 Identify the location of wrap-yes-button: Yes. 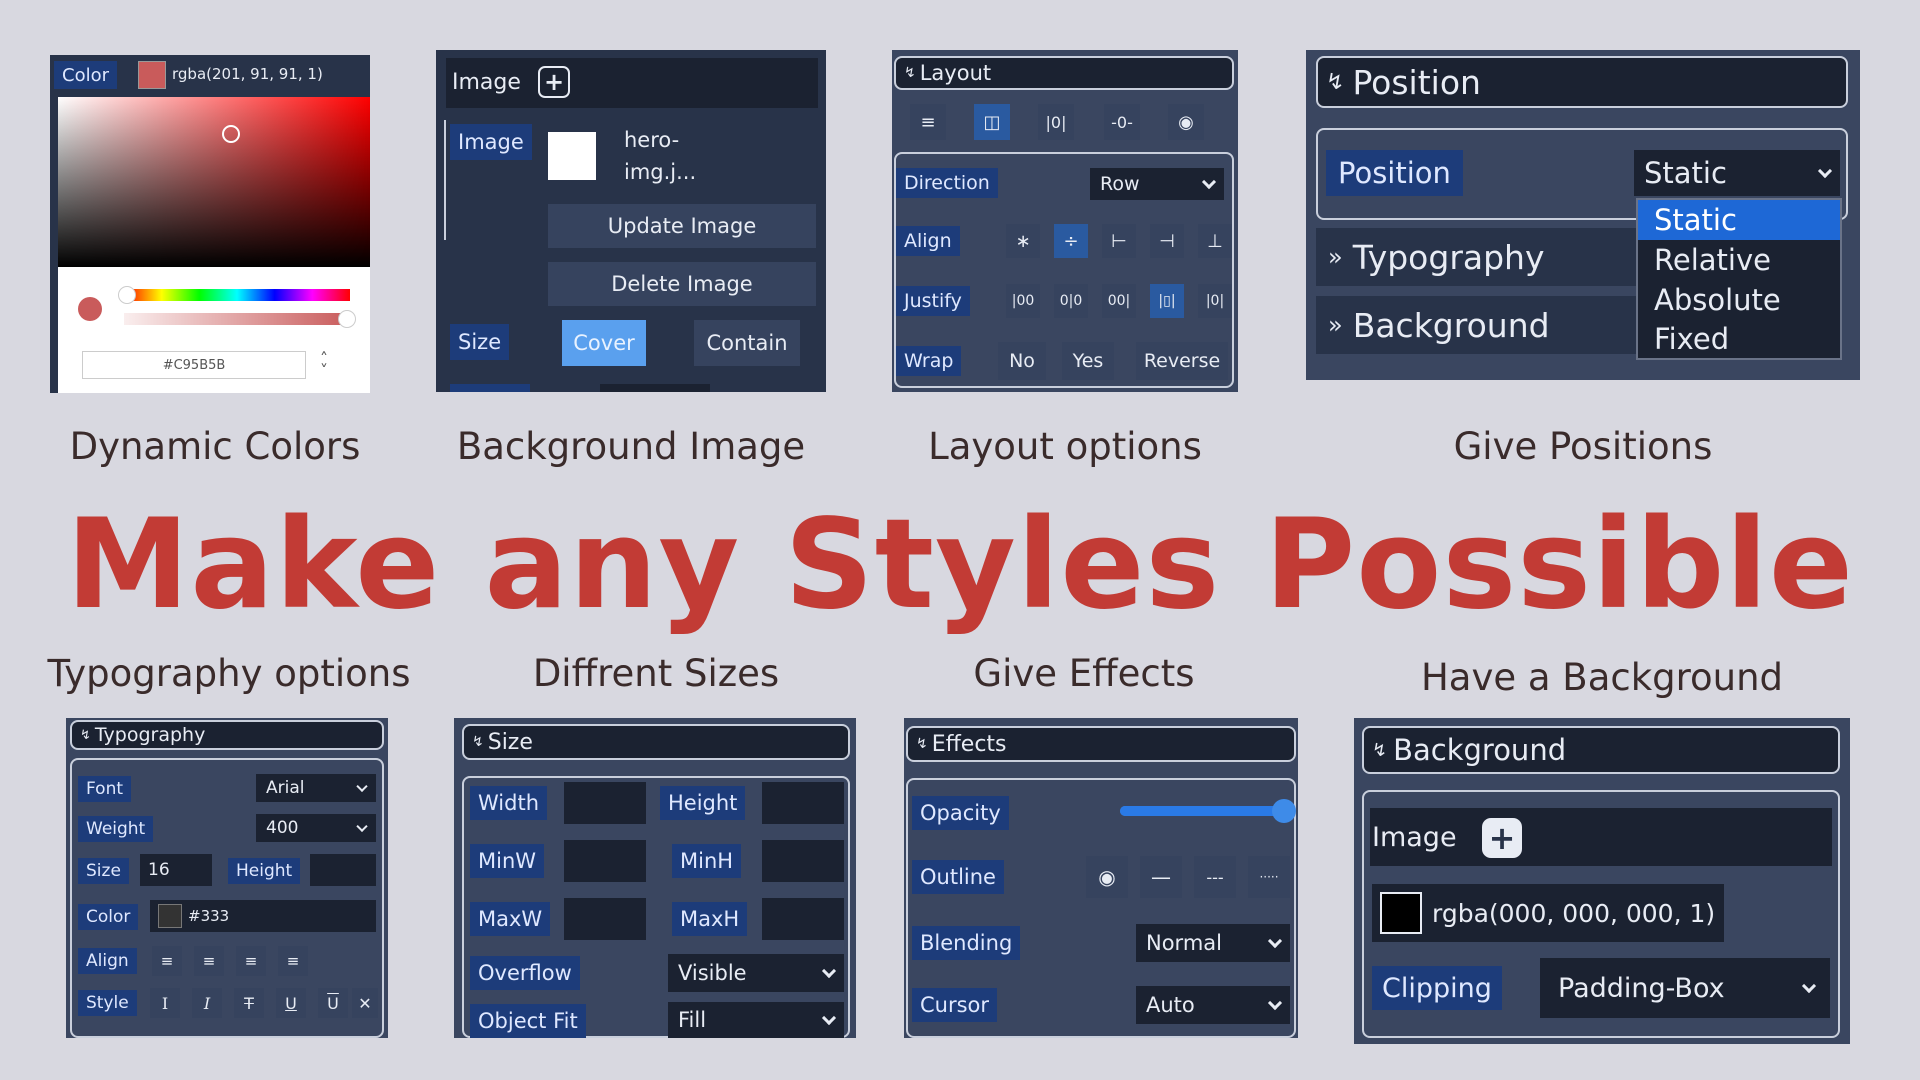
(1088, 361).